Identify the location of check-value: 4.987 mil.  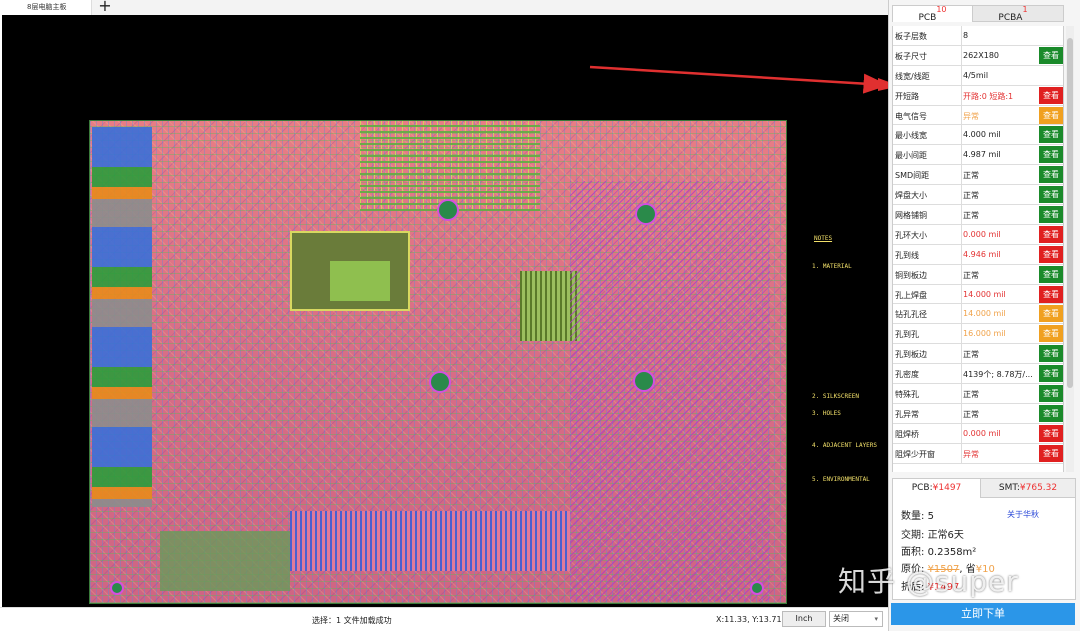
(982, 155).